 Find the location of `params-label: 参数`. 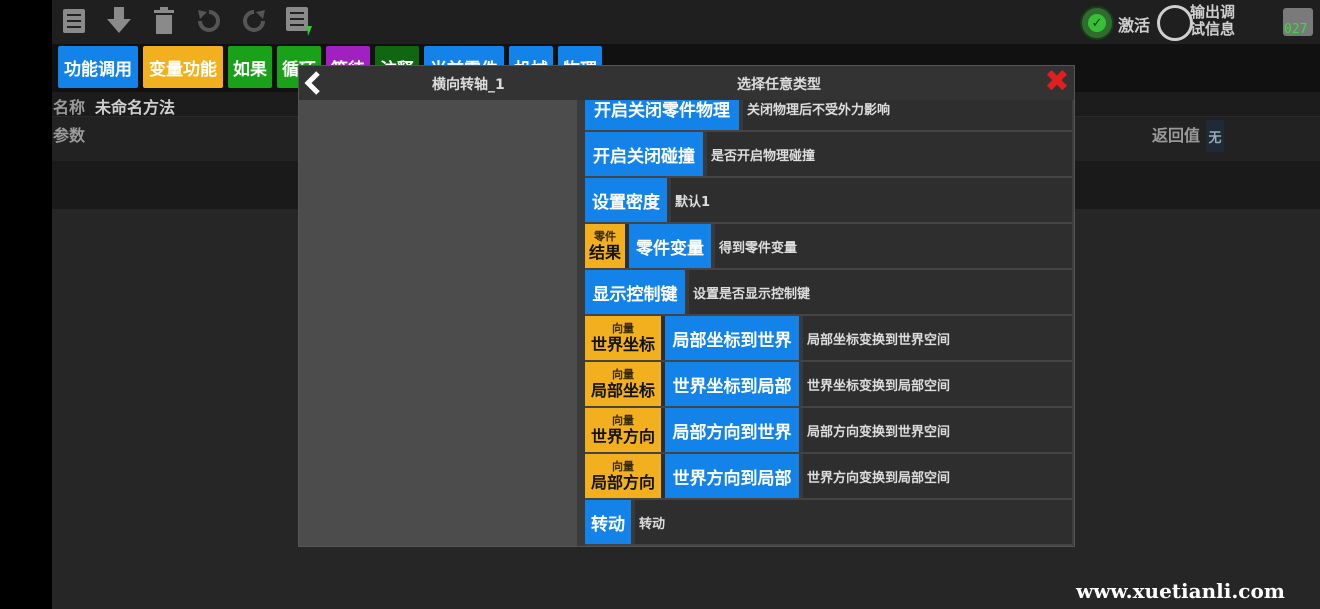

params-label: 参数 is located at coordinates (69, 135).